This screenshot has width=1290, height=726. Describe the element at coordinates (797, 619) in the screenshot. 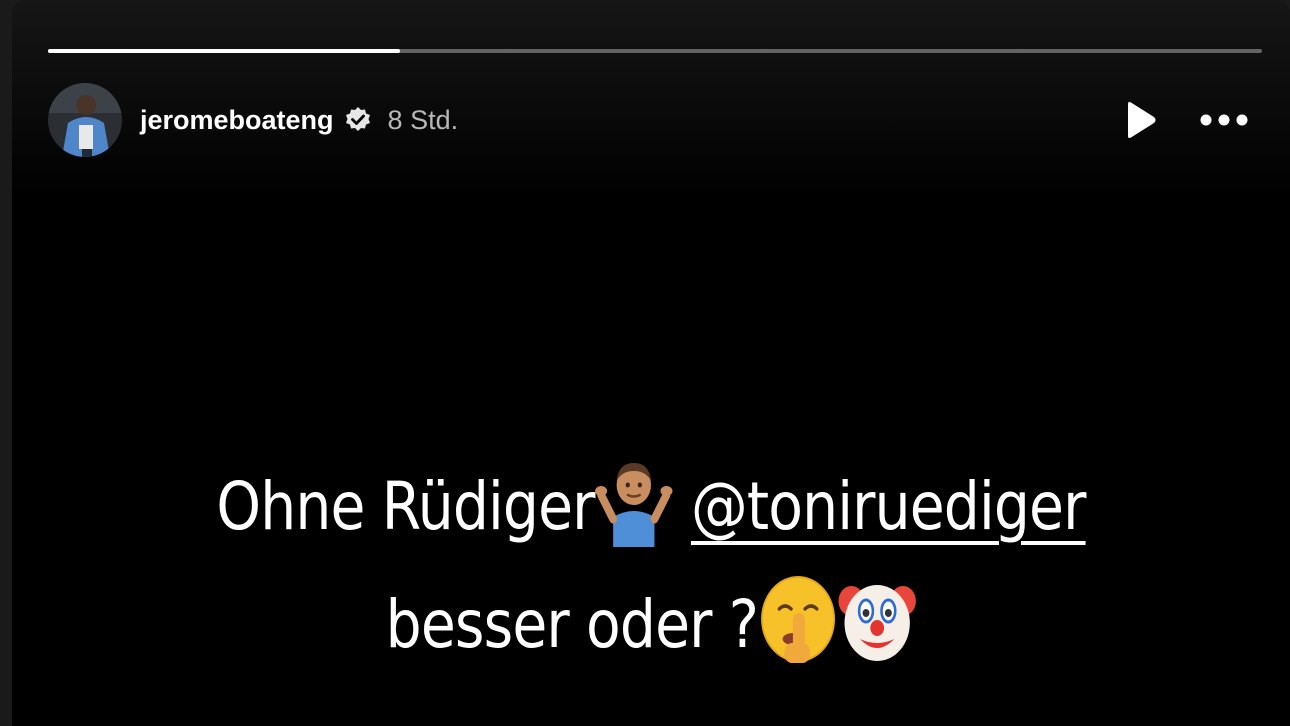

I see `shushing-face-emoji` at that location.